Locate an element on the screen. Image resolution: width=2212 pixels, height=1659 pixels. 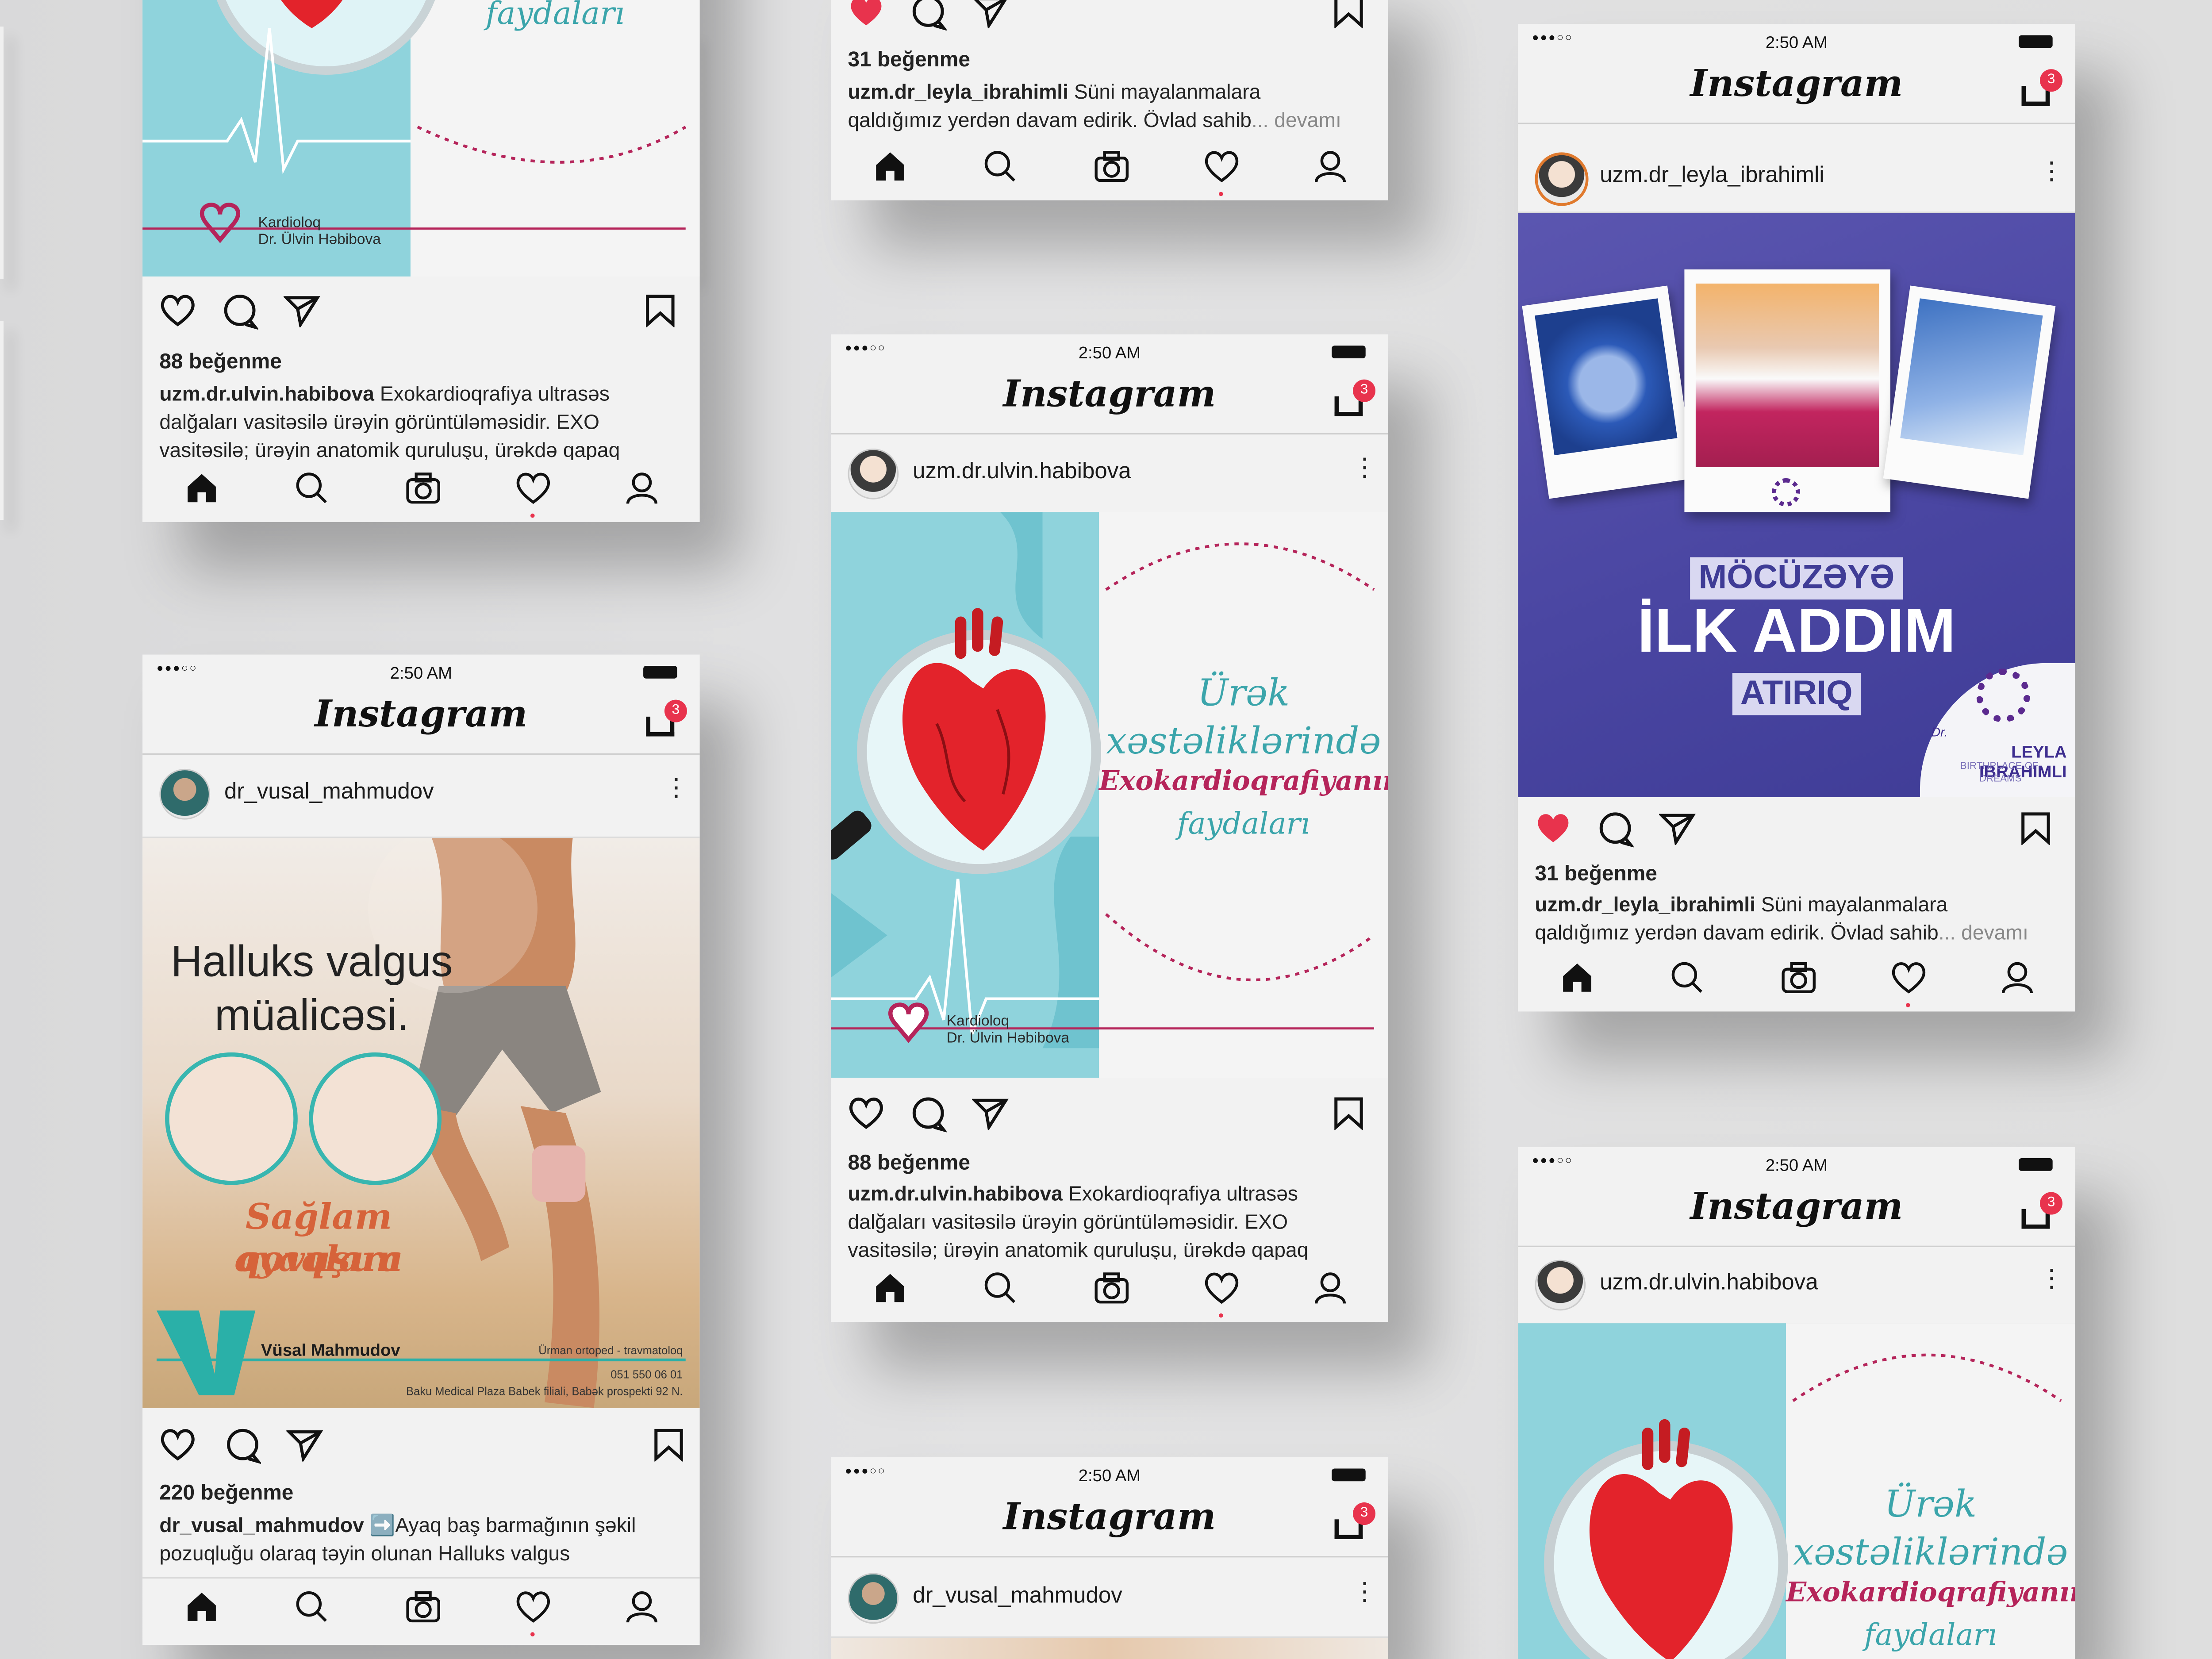
logo-prefix: Dr. is located at coordinates (1939, 732).